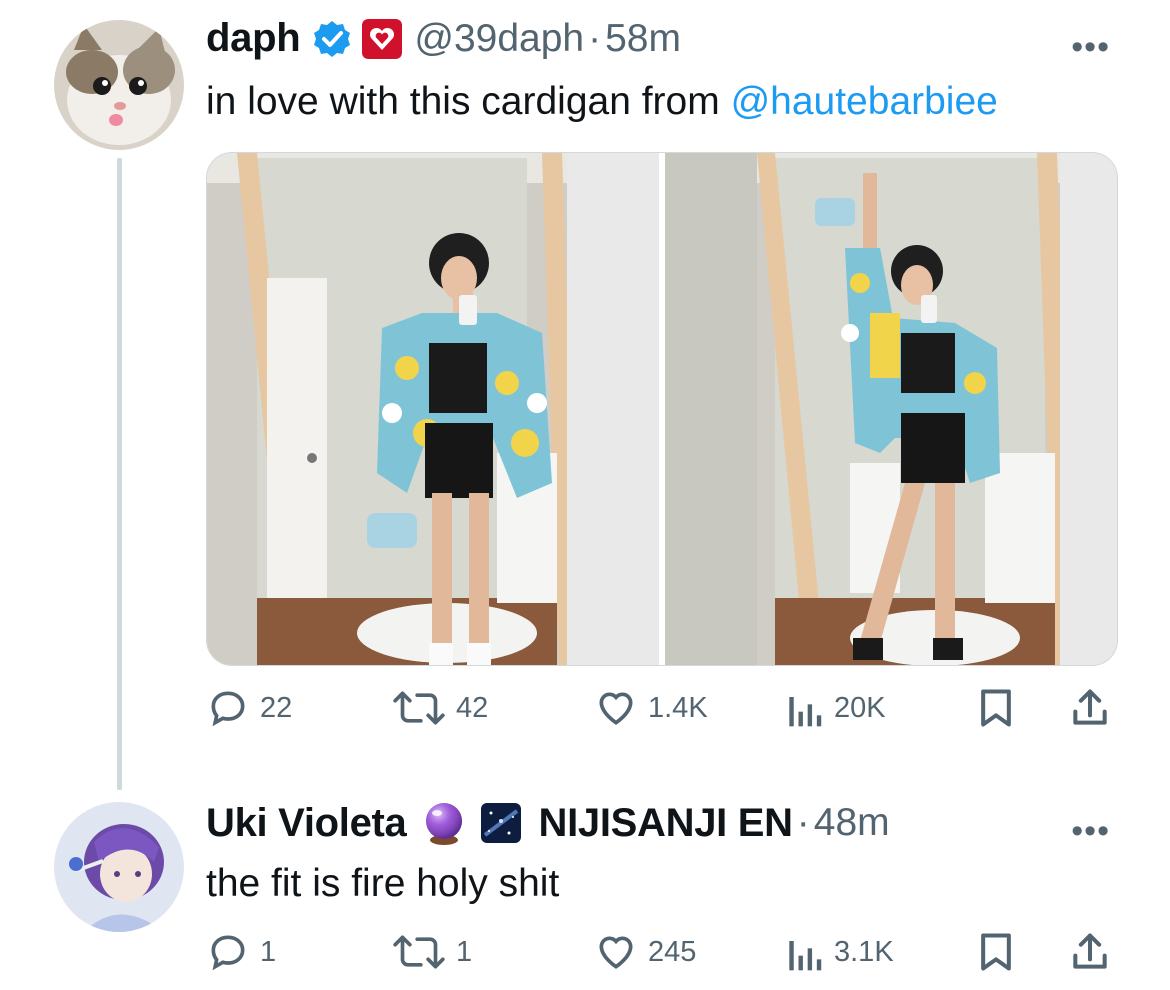 This screenshot has height=990, width=1170. Describe the element at coordinates (443, 824) in the screenshot. I see `crystal-ball-emoji-icon` at that location.